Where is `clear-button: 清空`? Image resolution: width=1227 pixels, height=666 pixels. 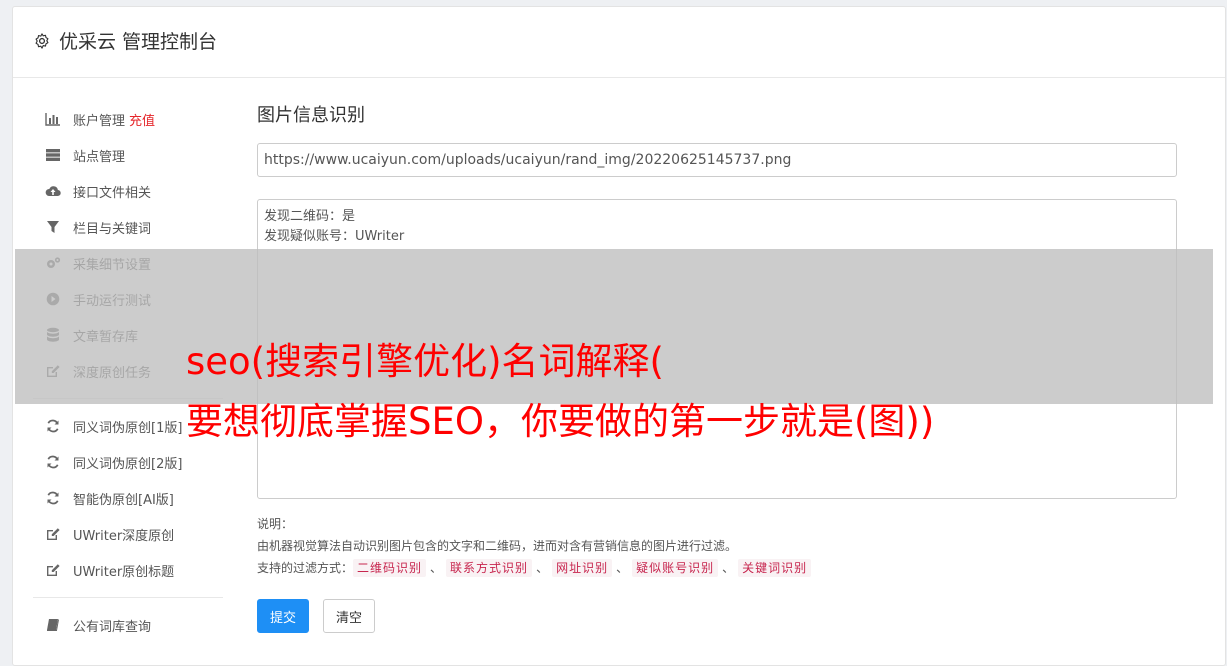 clear-button: 清空 is located at coordinates (349, 616).